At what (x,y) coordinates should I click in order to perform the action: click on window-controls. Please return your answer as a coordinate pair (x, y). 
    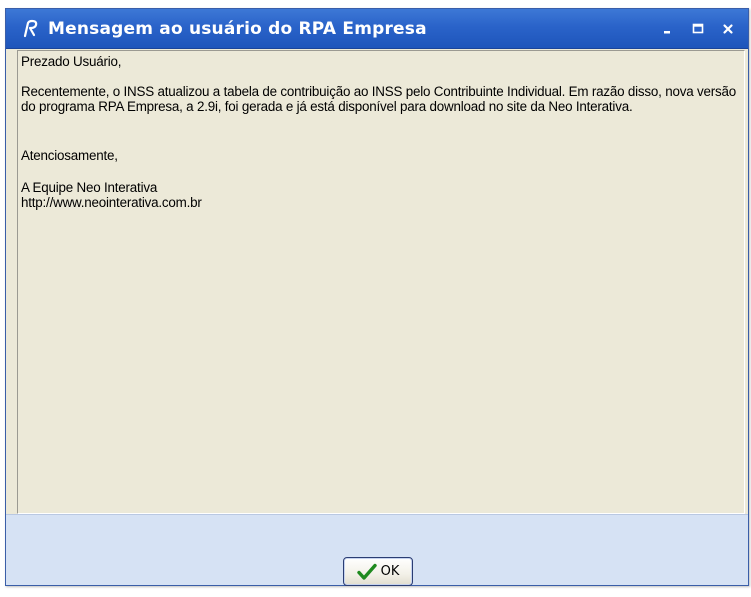
    Looking at the image, I should click on (698, 29).